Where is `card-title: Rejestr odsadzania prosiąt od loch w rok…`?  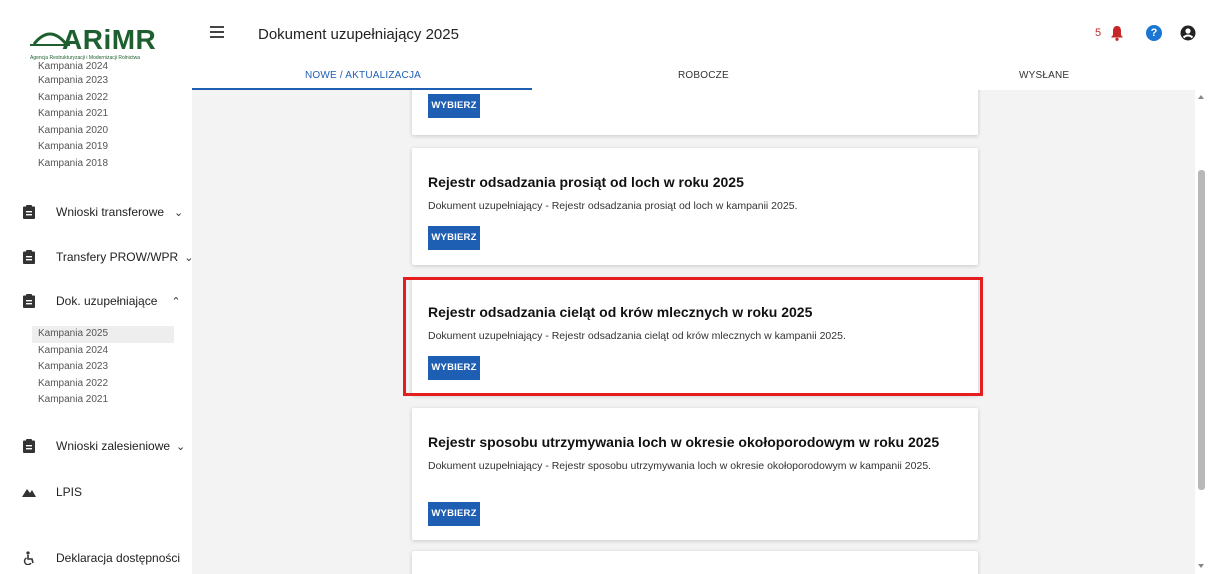 card-title: Rejestr odsadzania prosiąt od loch w rok… is located at coordinates (586, 182).